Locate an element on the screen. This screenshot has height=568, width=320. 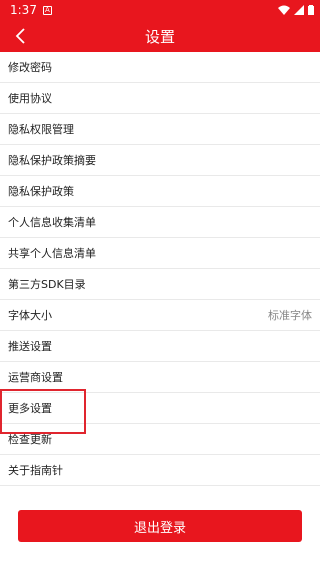
settings-item-label: 字体大小 is located at coordinates (30, 315).